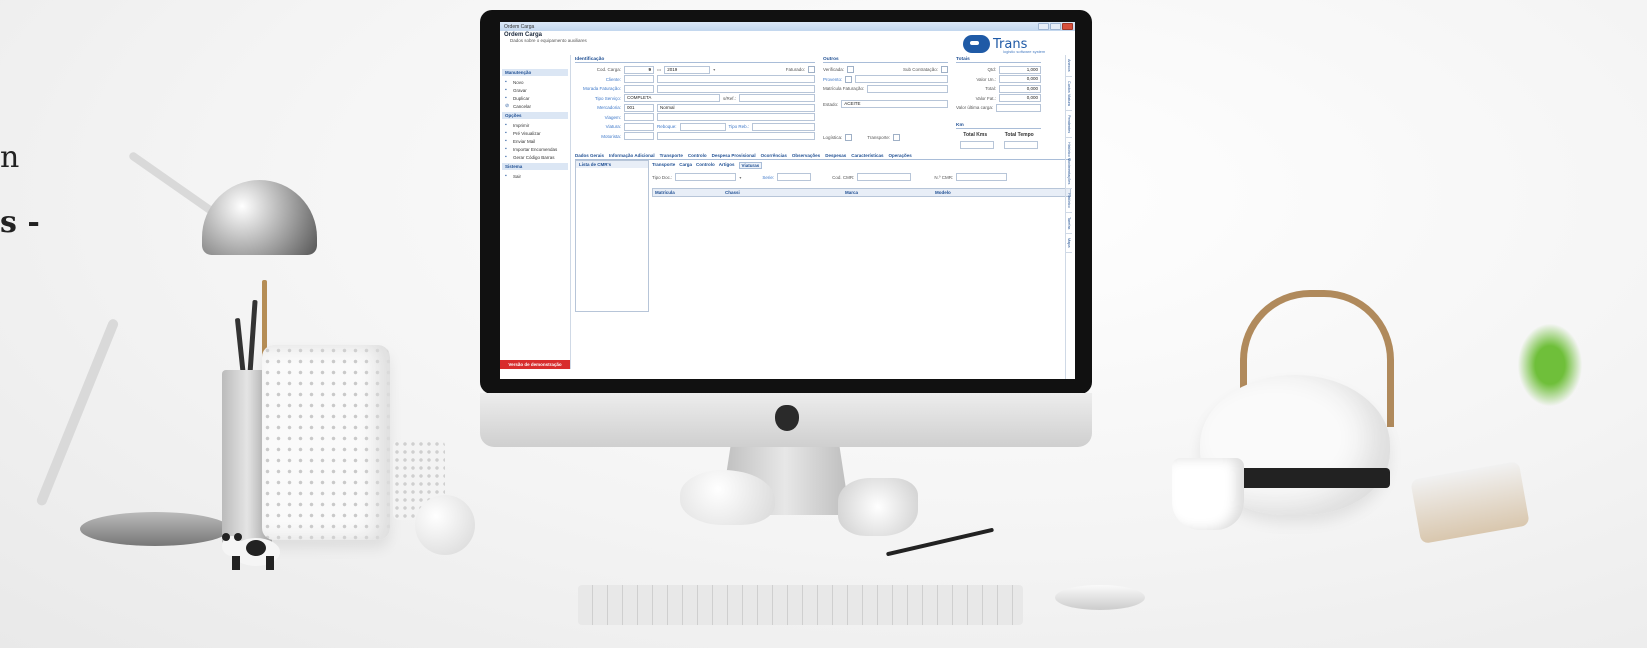 This screenshot has height=648, width=1647. What do you see at coordinates (1069, 164) in the screenshot?
I see `vtab-historico-movimentacoes: Histórico Movimentações` at bounding box center [1069, 164].